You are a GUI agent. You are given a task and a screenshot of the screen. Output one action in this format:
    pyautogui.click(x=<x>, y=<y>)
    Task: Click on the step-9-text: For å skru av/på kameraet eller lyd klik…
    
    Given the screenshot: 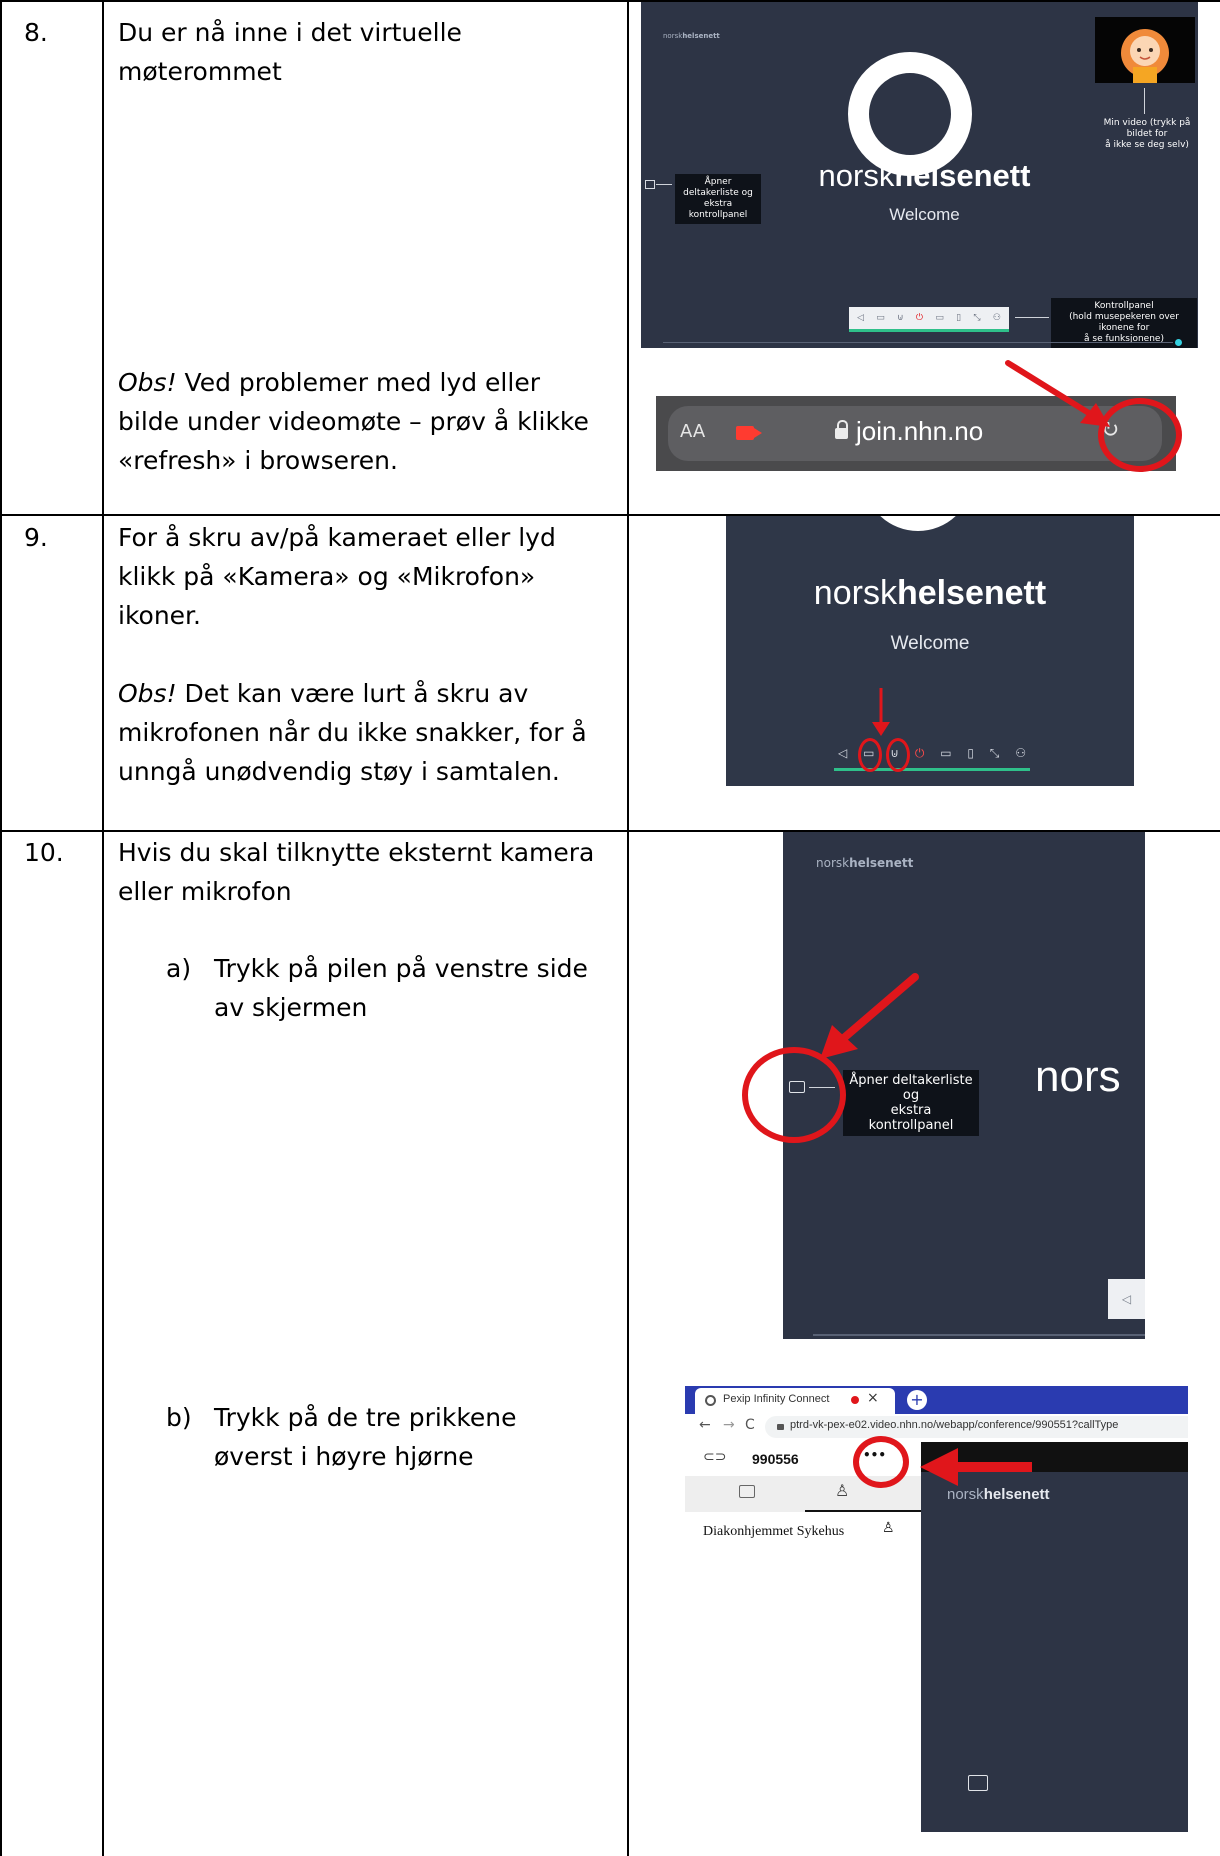 What is the action you would take?
    pyautogui.click(x=337, y=576)
    